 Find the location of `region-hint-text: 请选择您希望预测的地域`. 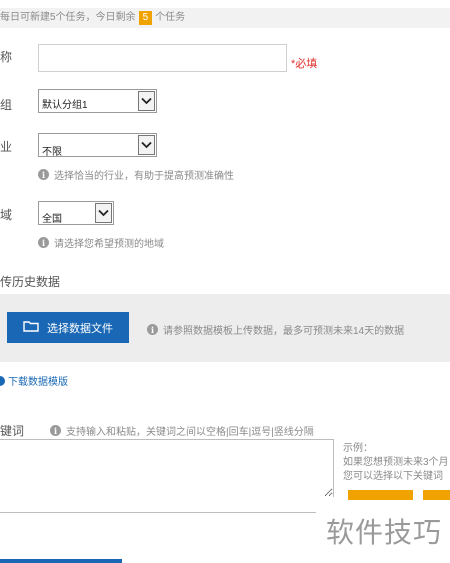

region-hint-text: 请选择您希望预测的地域 is located at coordinates (109, 244).